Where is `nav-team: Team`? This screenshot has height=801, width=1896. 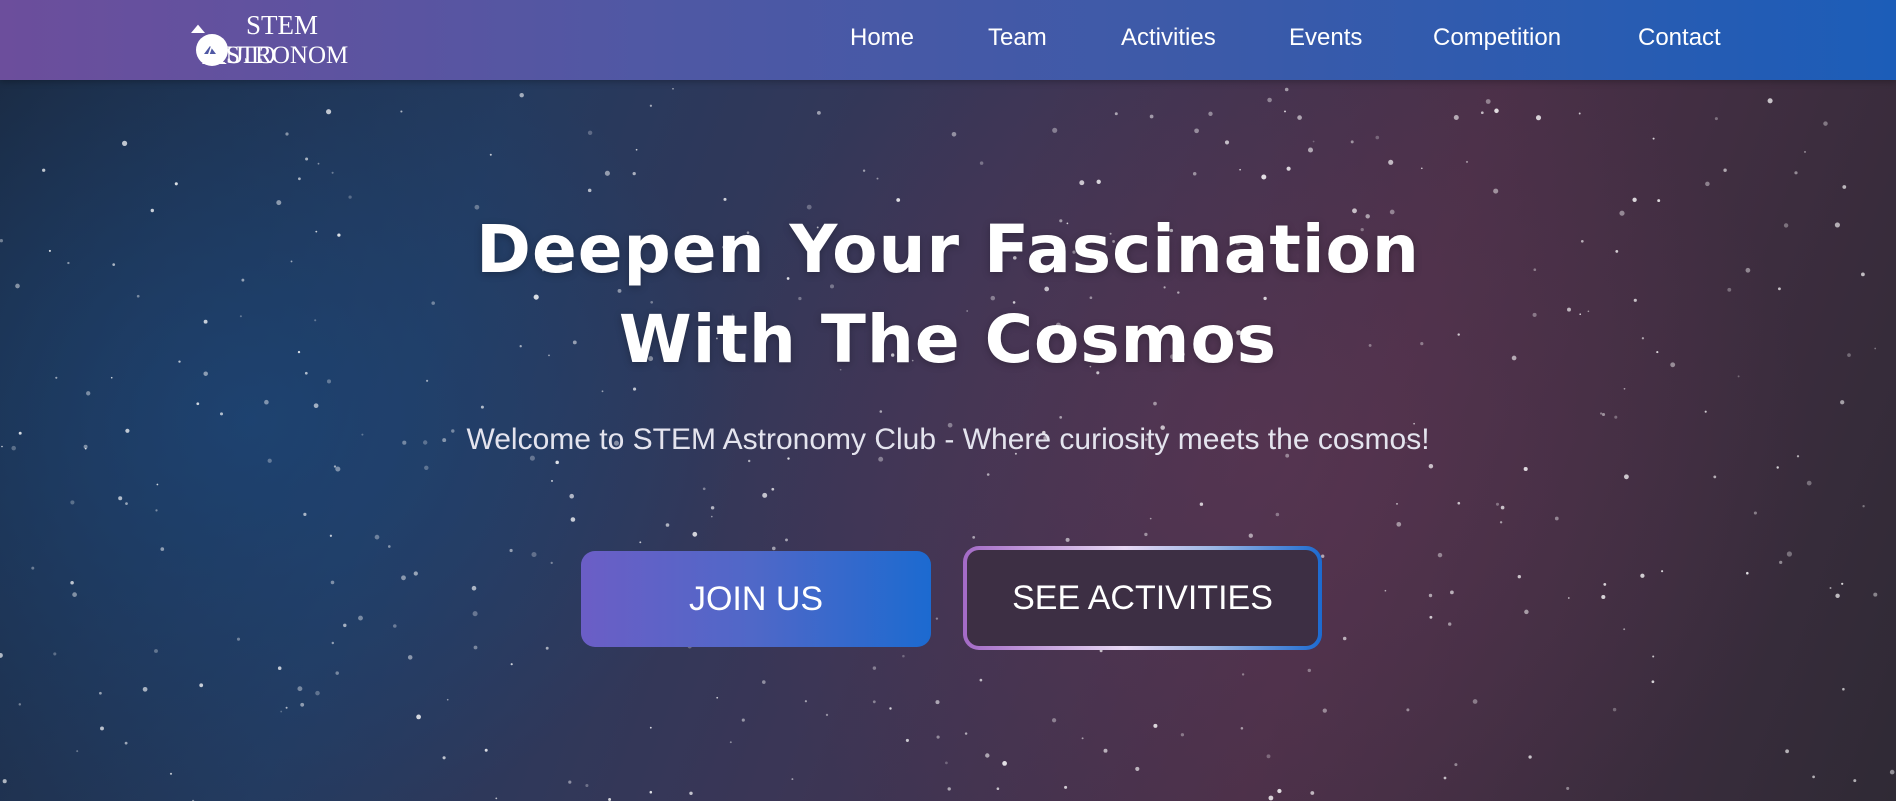
nav-team: Team is located at coordinates (1017, 38).